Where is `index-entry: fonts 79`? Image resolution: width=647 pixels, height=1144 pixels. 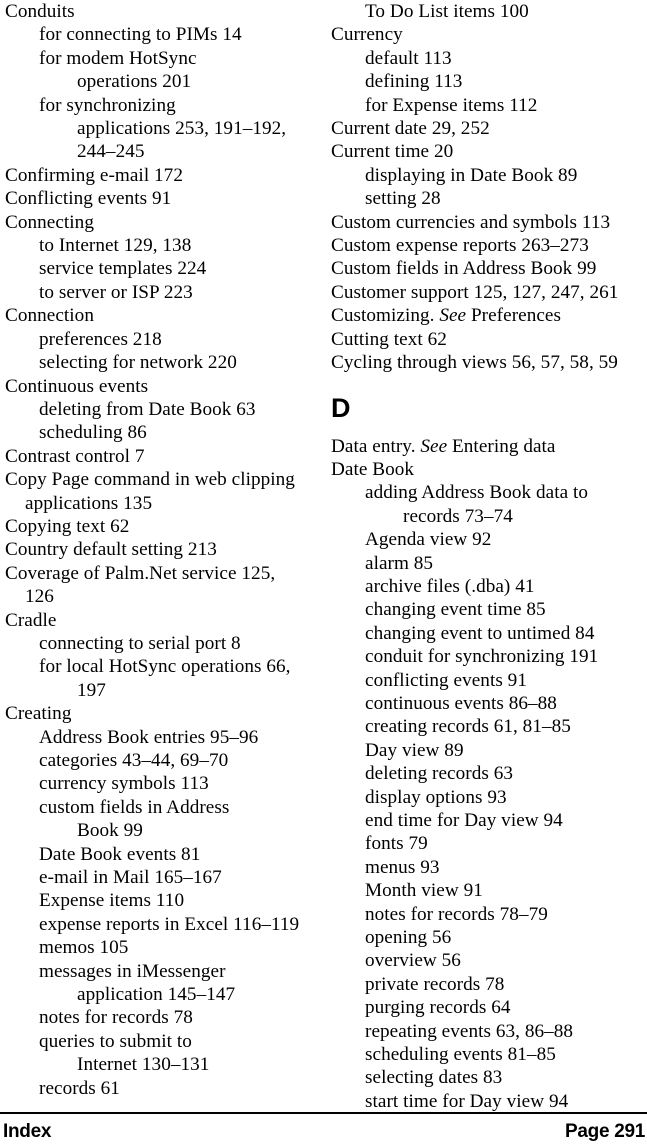 index-entry: fonts 79 is located at coordinates (396, 844).